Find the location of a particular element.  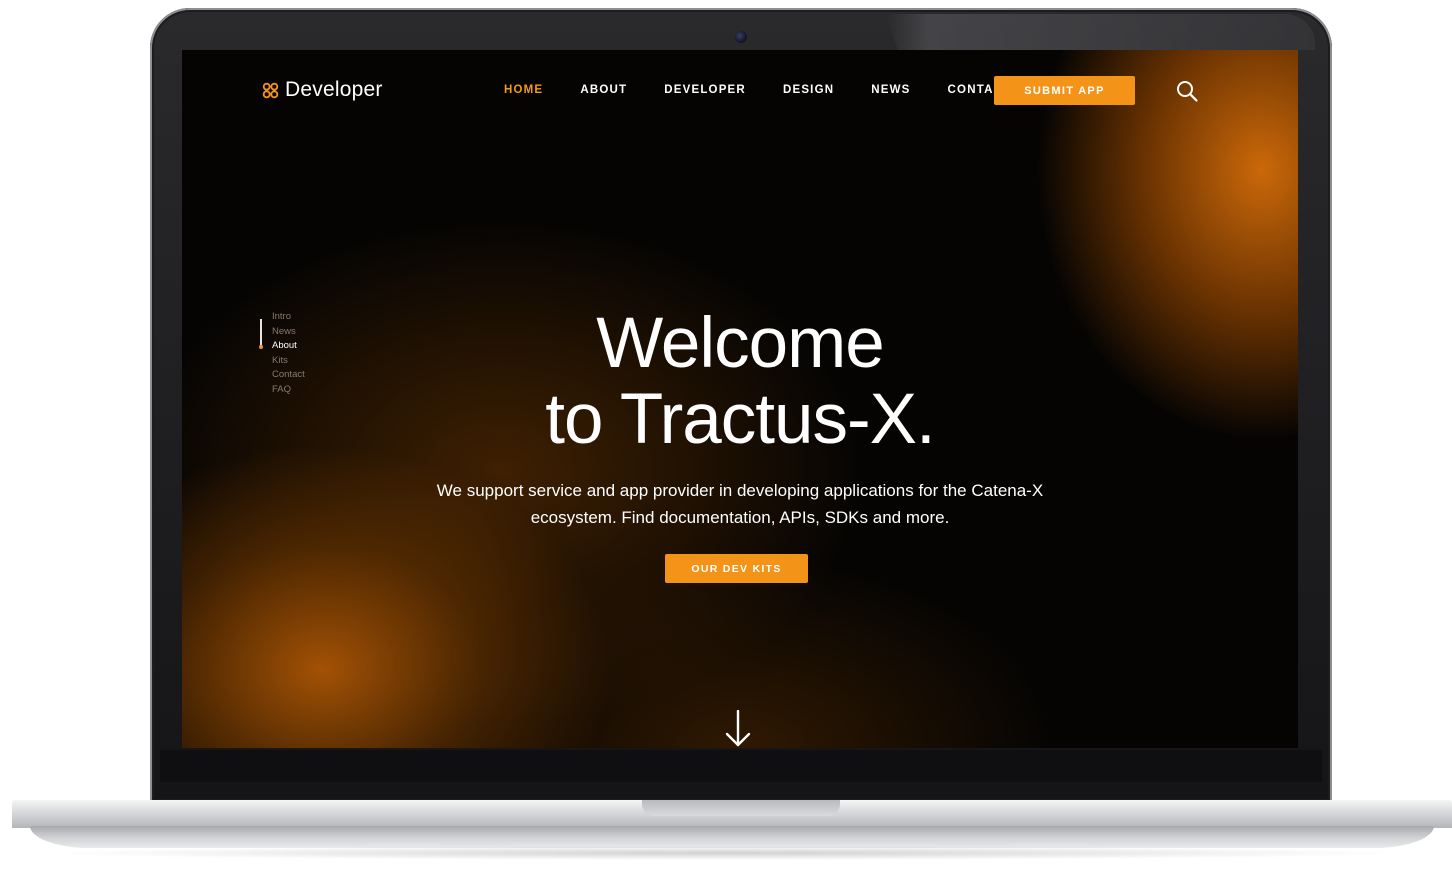

lid-reflection is located at coordinates (1100, 32).